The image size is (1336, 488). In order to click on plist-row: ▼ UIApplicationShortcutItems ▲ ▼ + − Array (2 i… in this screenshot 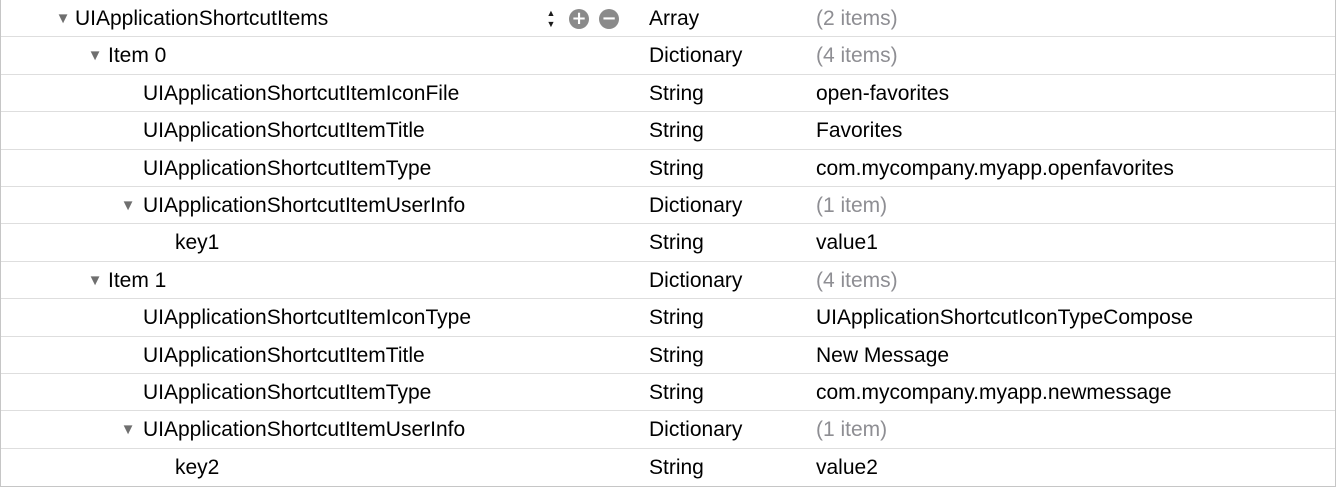, I will do `click(668, 19)`.